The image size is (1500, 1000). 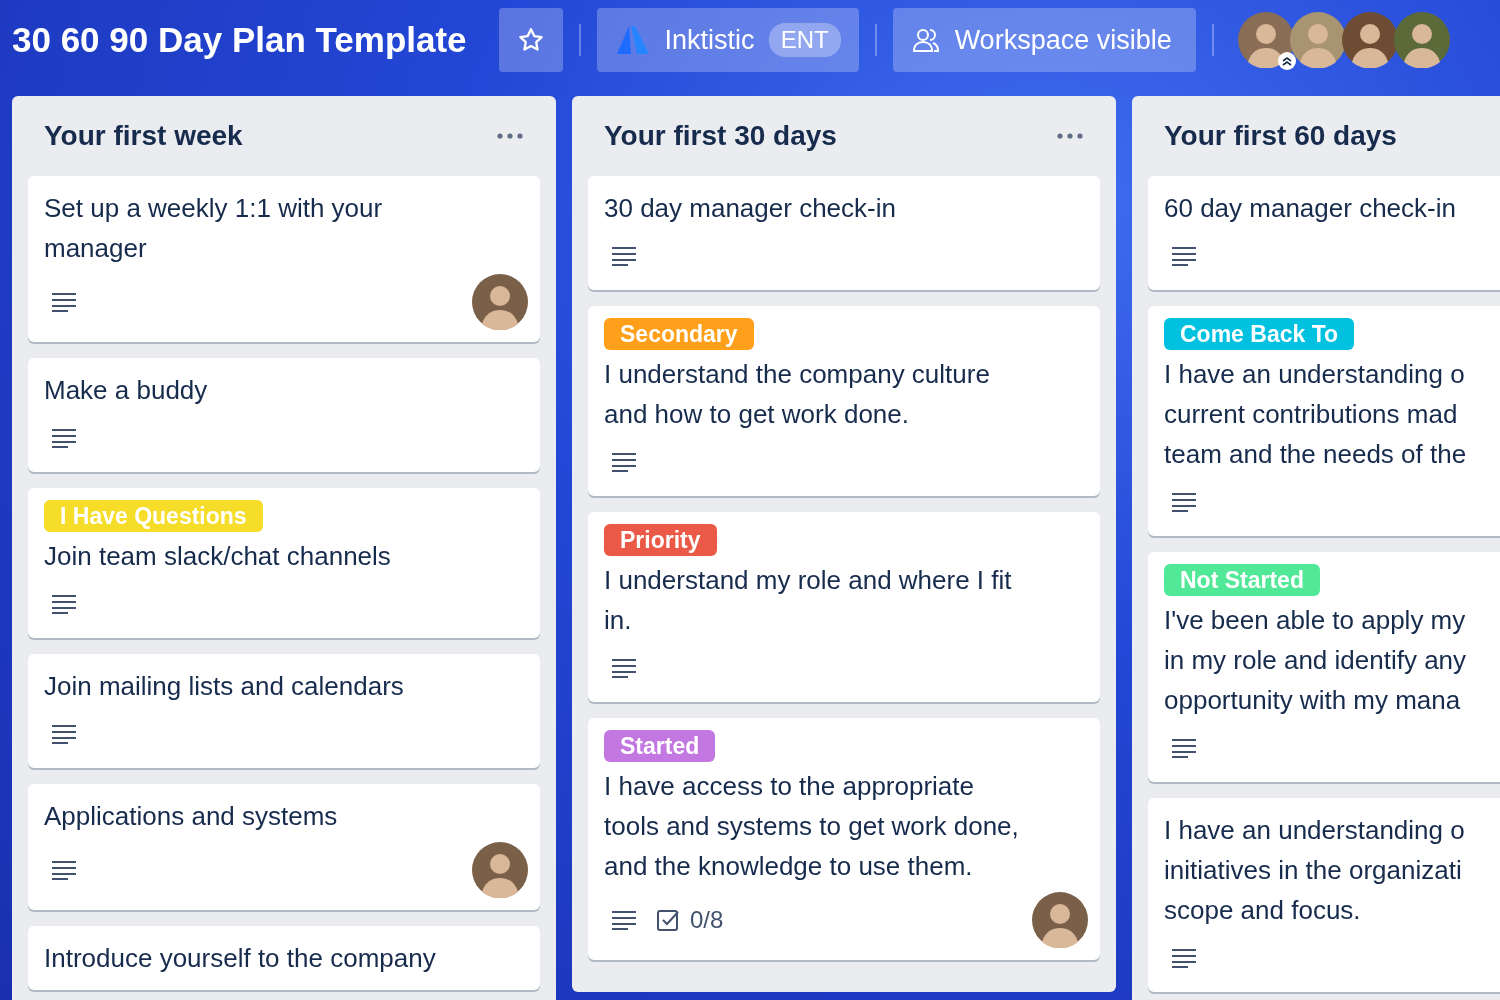 I want to click on people-icon, so click(x=925, y=40).